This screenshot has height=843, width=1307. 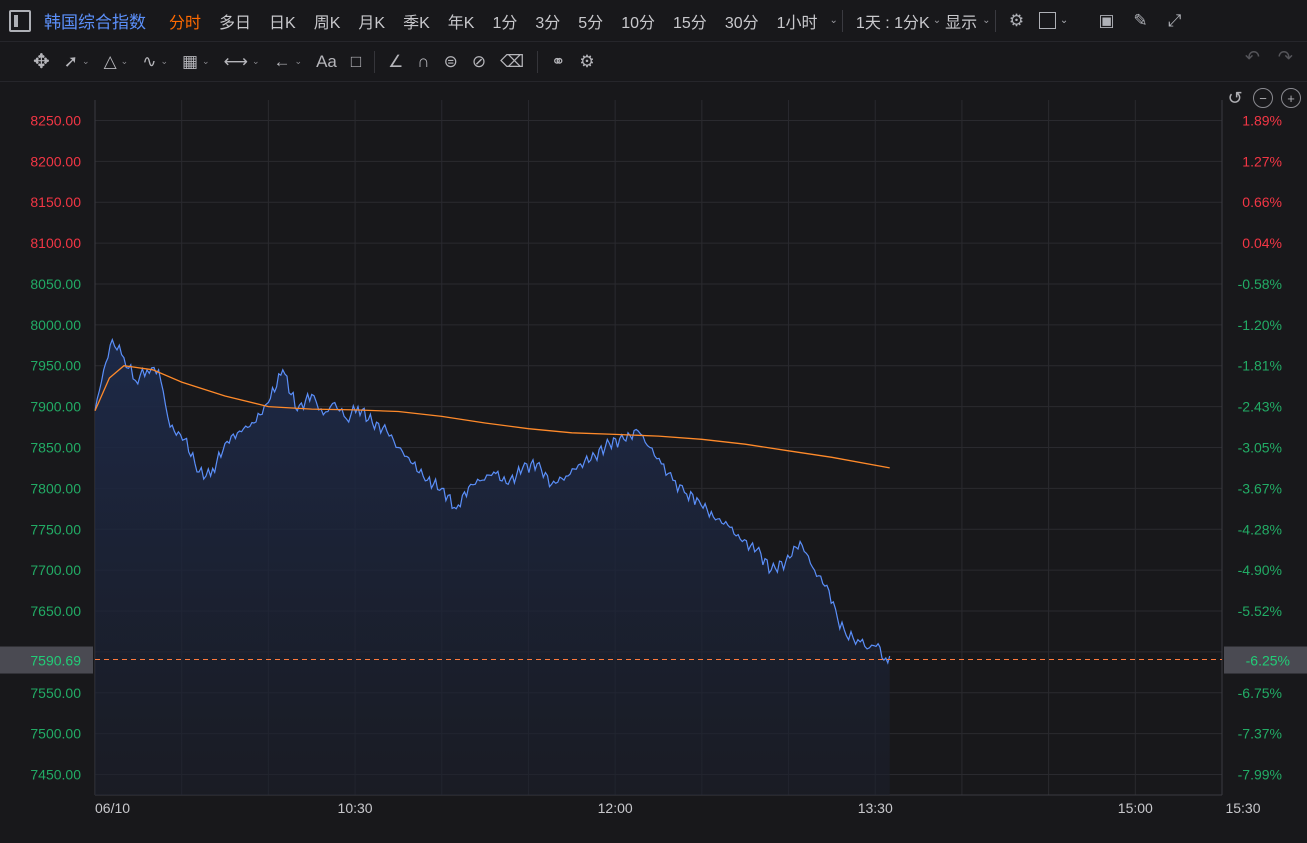 I want to click on pct-tick-label: -6.75%, so click(x=1260, y=693).